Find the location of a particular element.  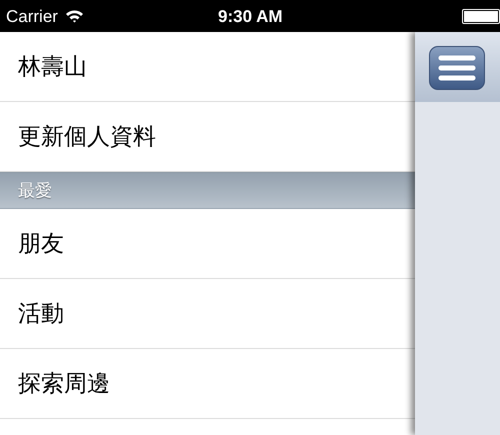

menu-icon is located at coordinates (457, 68).